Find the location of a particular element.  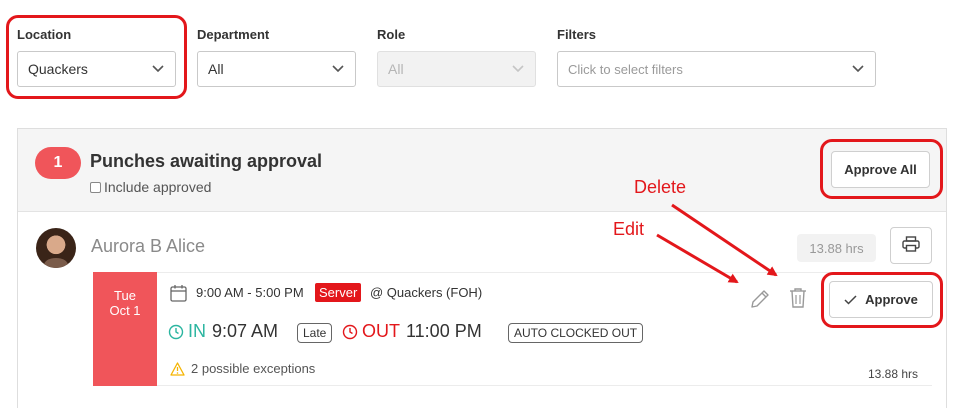

exceptions-warning: 2 possible exceptions is located at coordinates (242, 368).